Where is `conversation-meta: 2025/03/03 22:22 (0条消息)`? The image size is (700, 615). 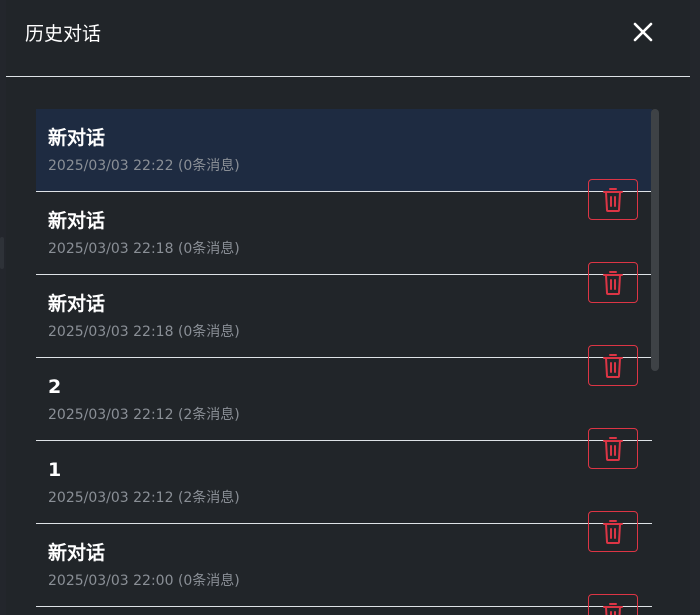
conversation-meta: 2025/03/03 22:22 (0条消息) is located at coordinates (144, 166).